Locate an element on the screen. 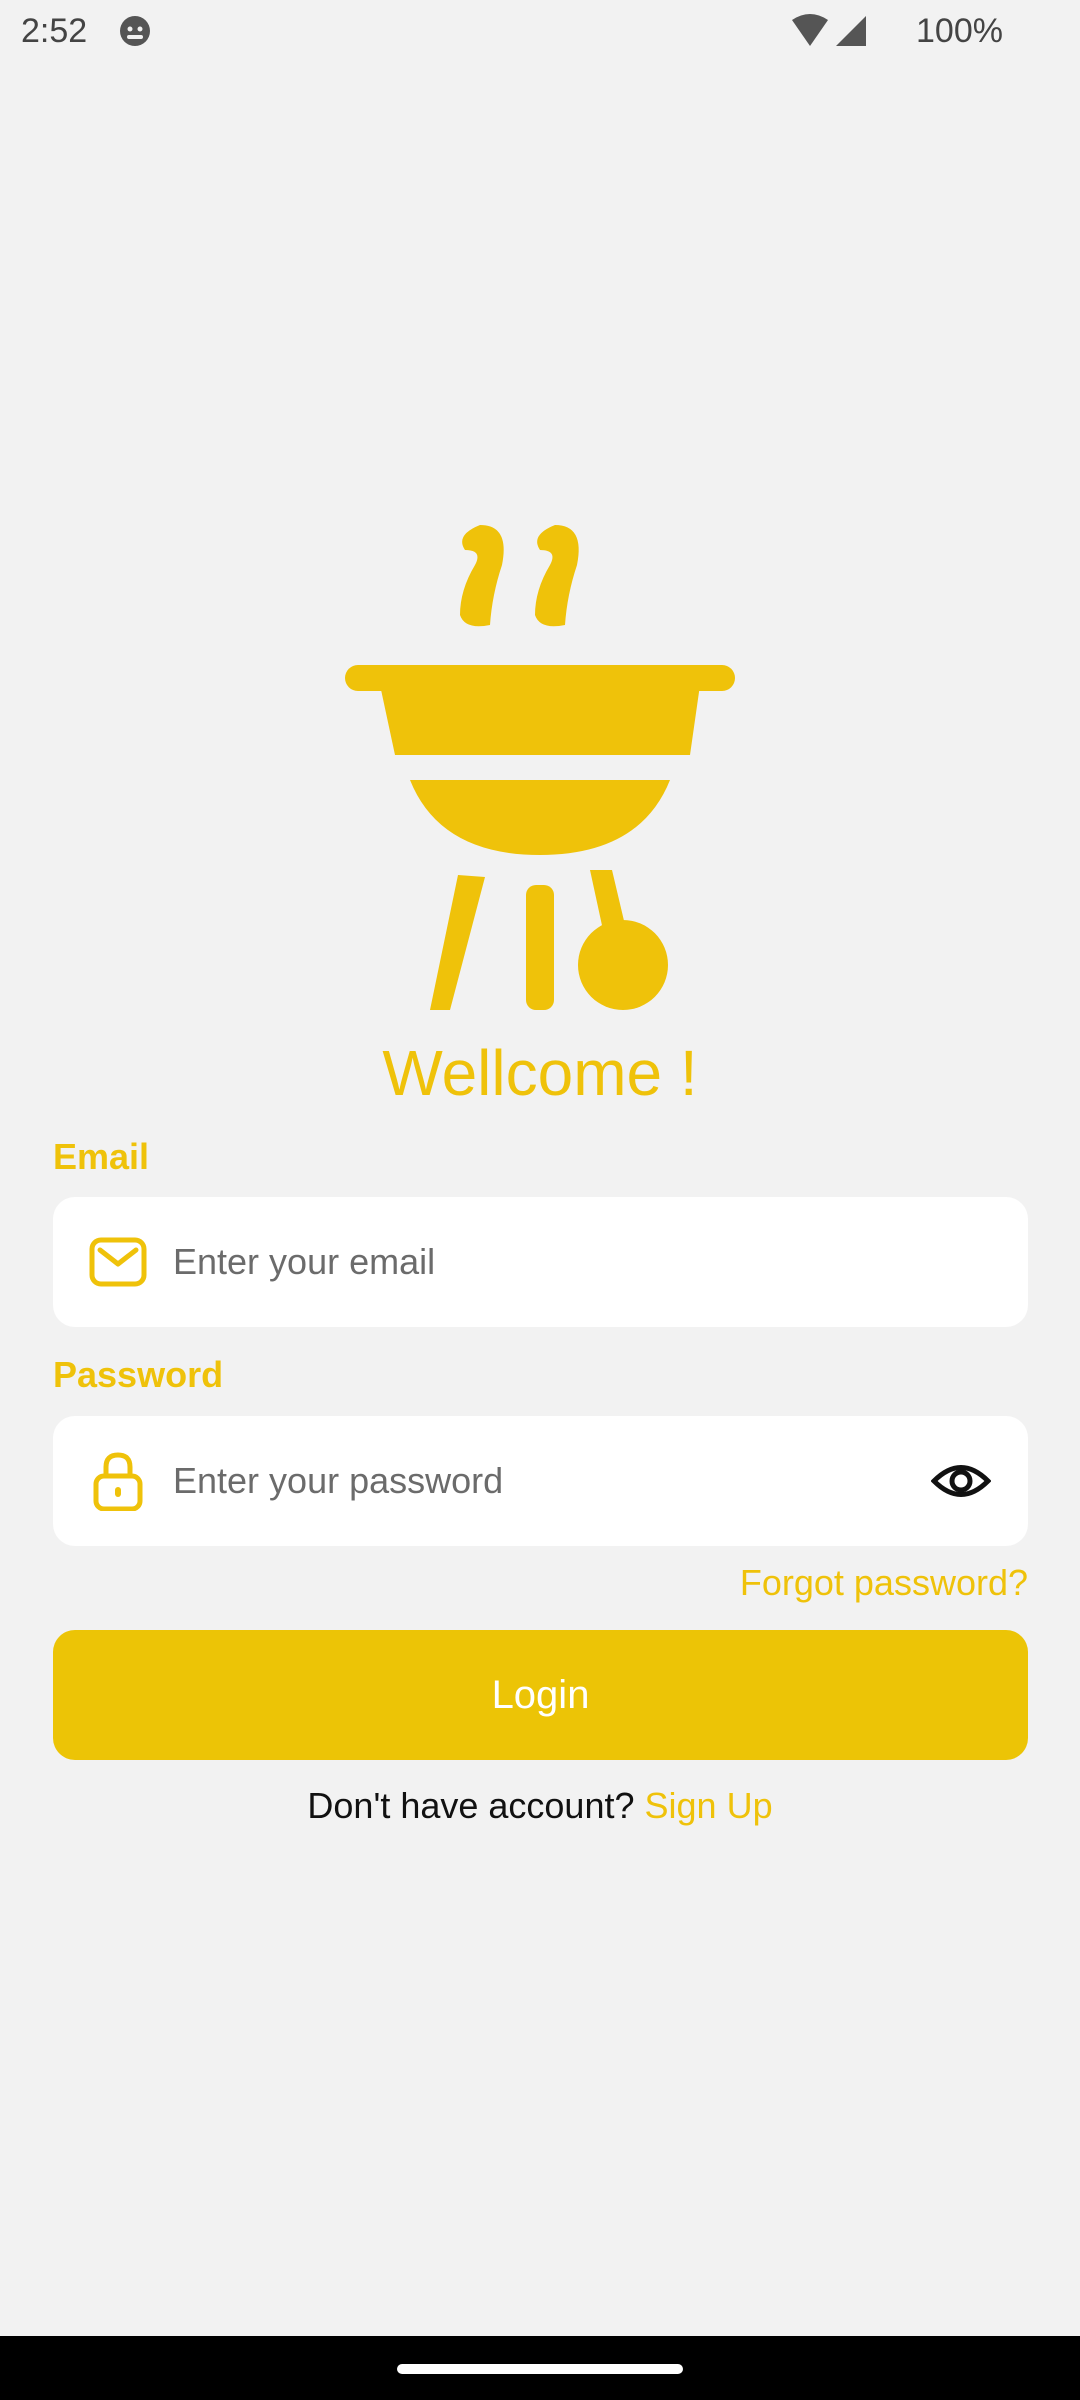 The width and height of the screenshot is (1080, 2400). mail-icon is located at coordinates (118, 1262).